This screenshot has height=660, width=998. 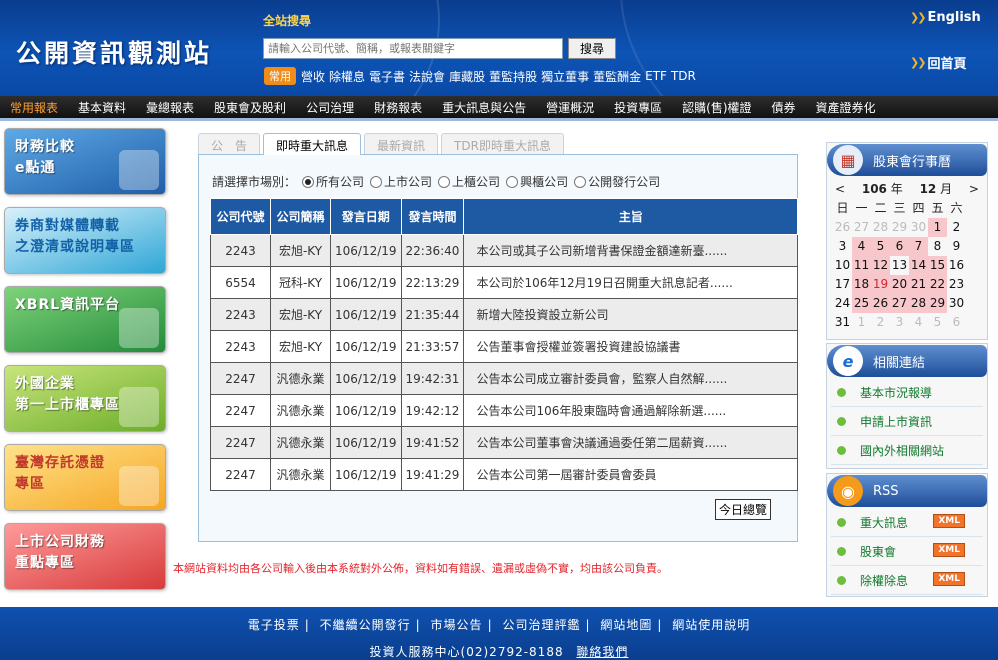 I want to click on calendar-day: 6, so click(x=899, y=246).